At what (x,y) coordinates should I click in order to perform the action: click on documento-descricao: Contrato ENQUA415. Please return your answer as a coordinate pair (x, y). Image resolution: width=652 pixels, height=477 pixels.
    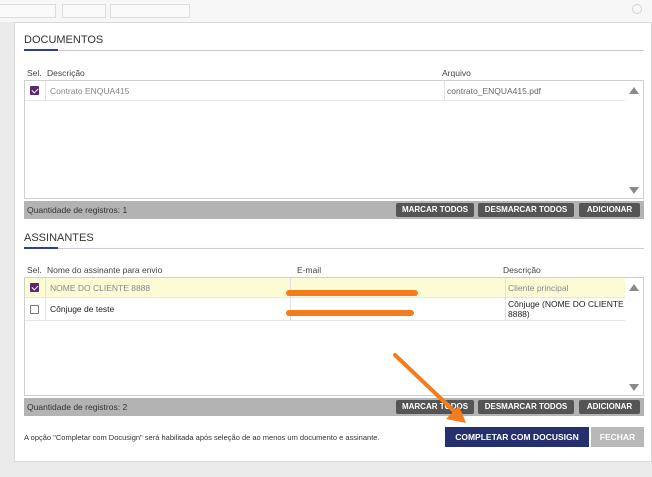
    Looking at the image, I should click on (90, 91).